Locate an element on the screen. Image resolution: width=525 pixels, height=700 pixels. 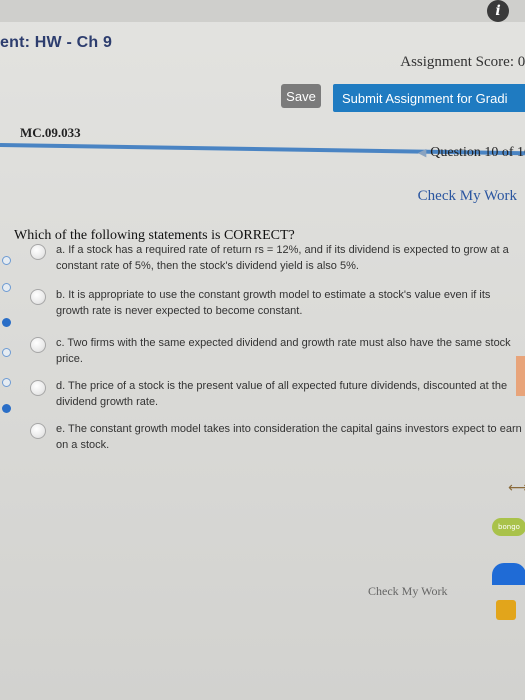
question-code: MC.09.033 is located at coordinates (50, 132).